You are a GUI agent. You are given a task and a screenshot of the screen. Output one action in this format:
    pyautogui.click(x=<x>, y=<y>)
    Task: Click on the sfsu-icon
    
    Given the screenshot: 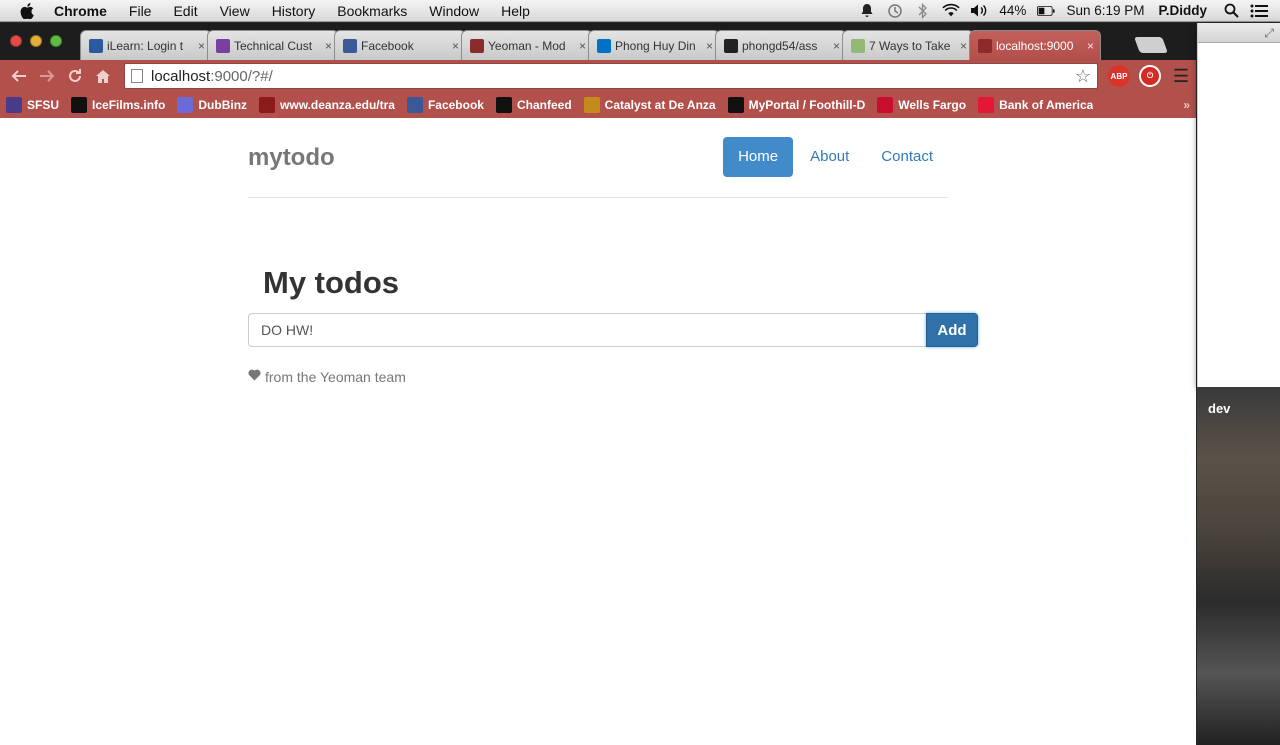 What is the action you would take?
    pyautogui.click(x=14, y=105)
    